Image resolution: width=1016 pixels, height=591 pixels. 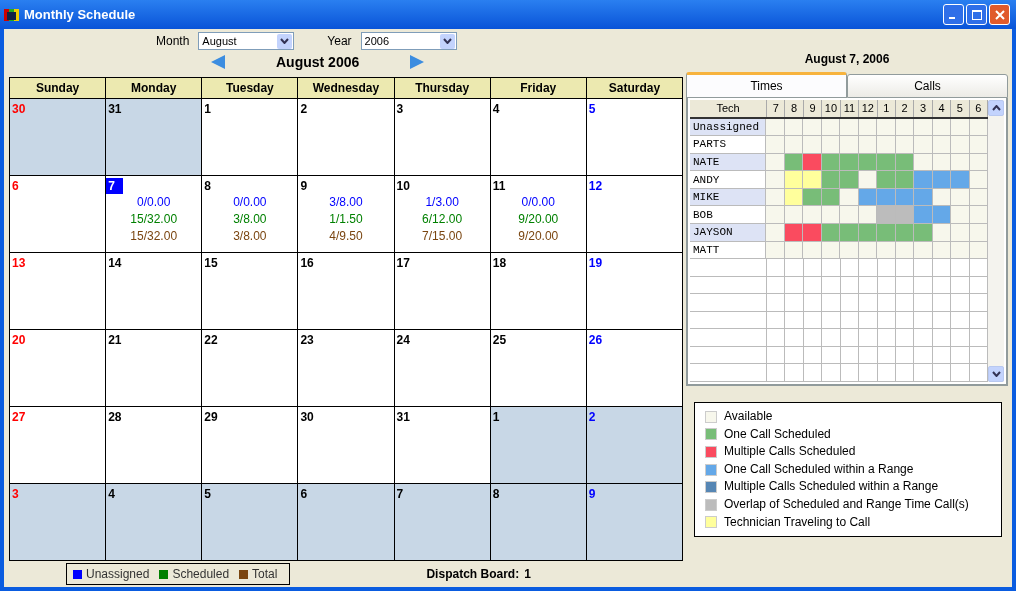 What do you see at coordinates (850, 108) in the screenshot?
I see `column-header: 11` at bounding box center [850, 108].